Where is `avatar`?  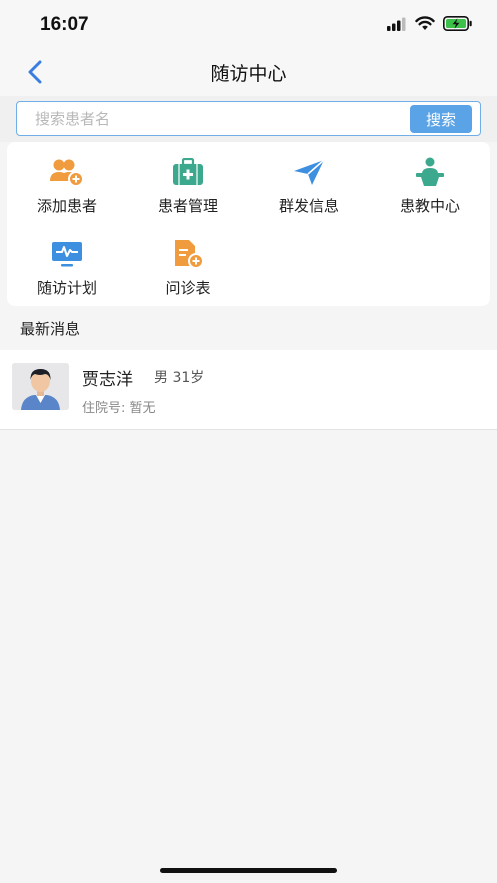 avatar is located at coordinates (40, 386).